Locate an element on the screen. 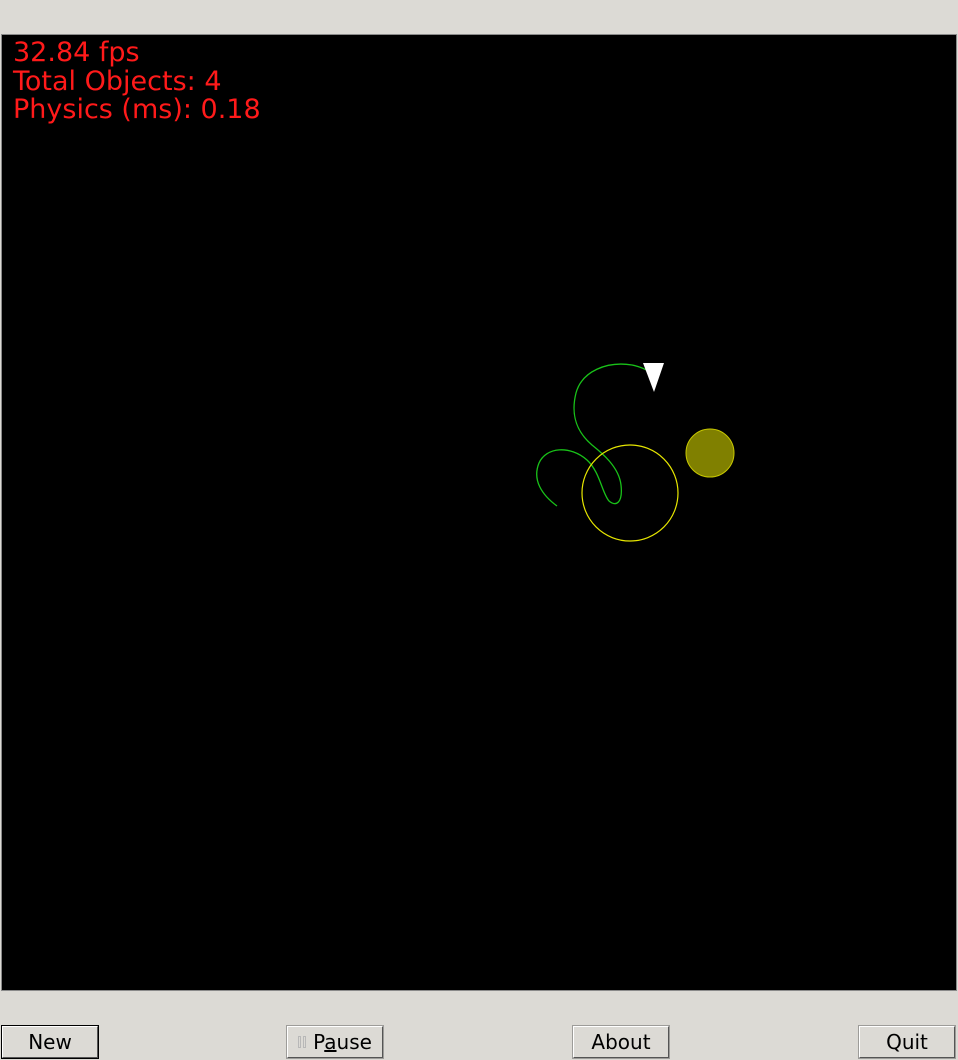 The height and width of the screenshot is (1060, 958). about-button: About is located at coordinates (621, 1042).